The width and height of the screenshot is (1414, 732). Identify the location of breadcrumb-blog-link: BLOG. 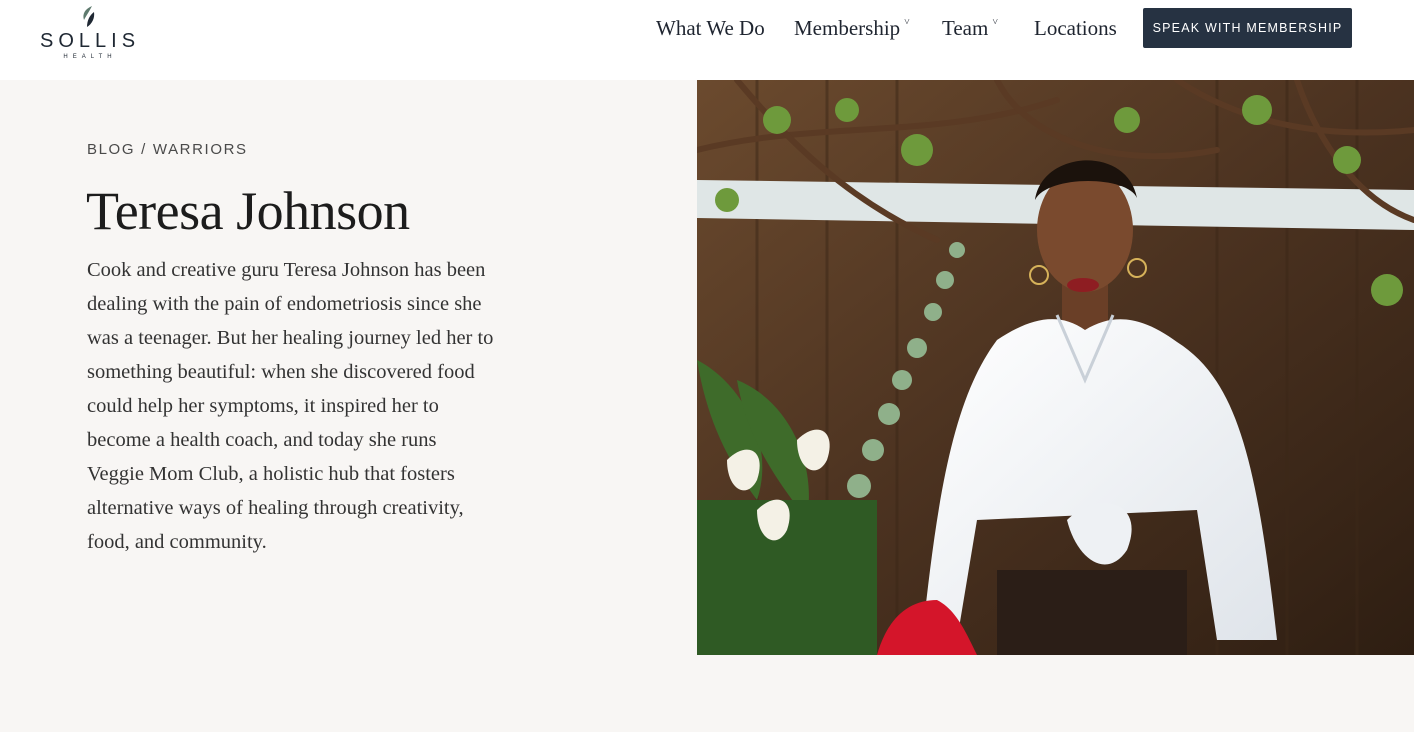
(111, 149).